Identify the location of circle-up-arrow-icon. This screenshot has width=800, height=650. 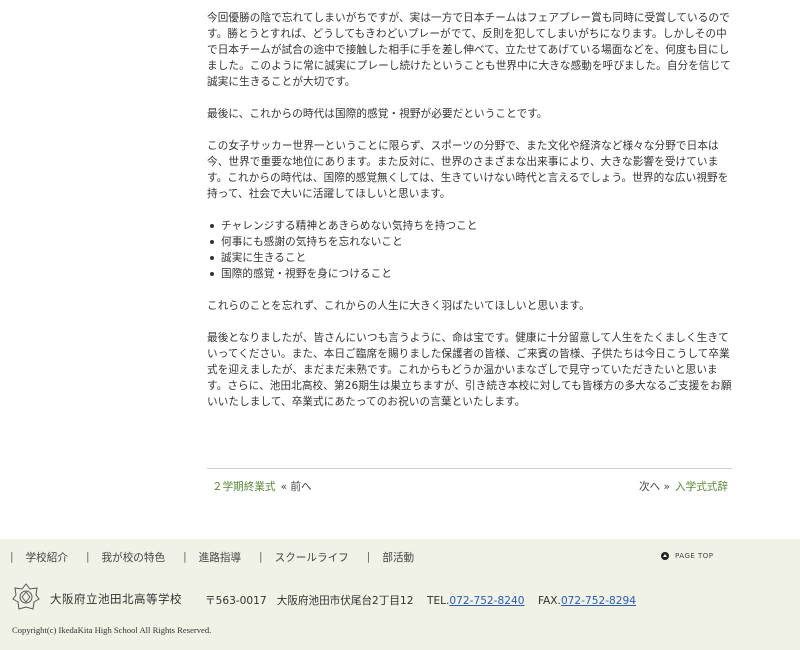
(665, 556).